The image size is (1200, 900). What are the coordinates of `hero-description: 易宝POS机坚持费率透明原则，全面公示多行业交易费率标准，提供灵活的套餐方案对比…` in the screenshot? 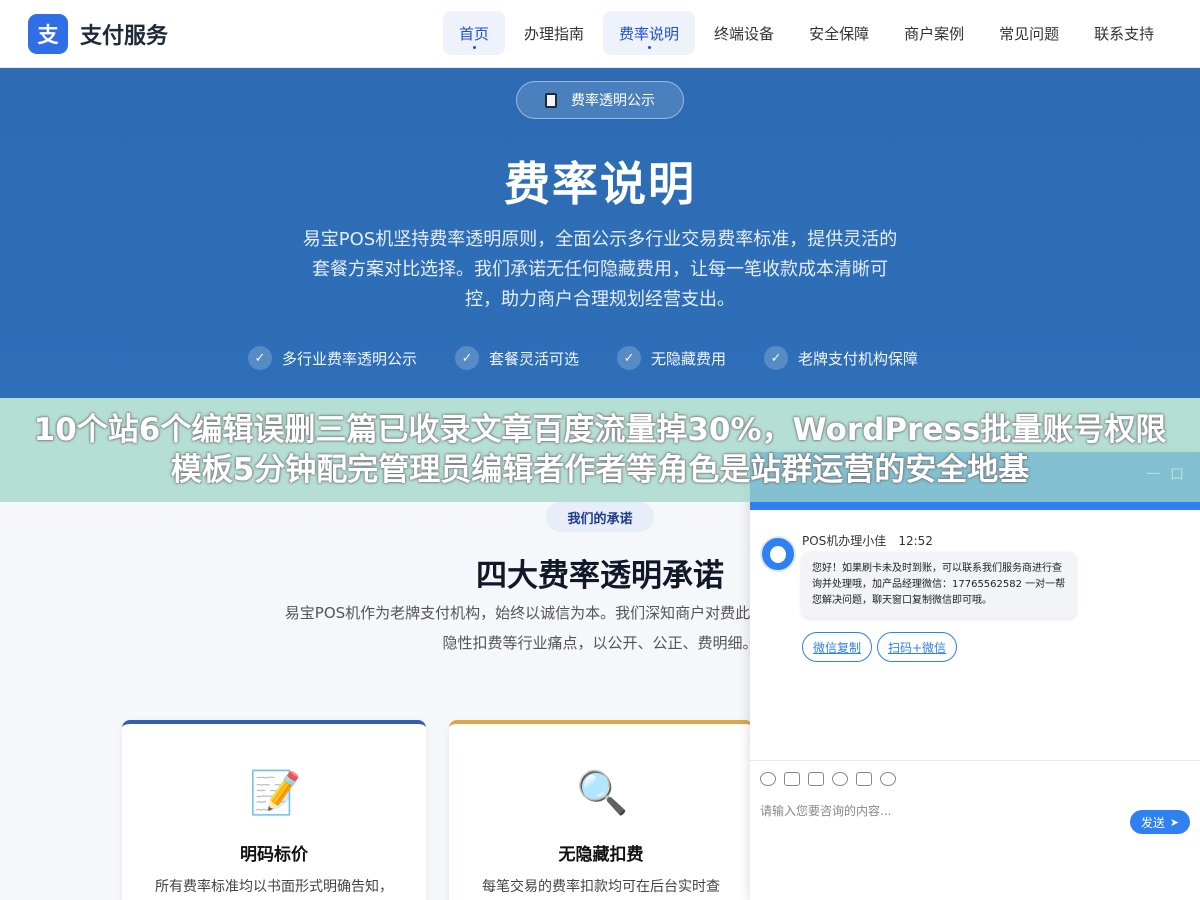 It's located at (600, 269).